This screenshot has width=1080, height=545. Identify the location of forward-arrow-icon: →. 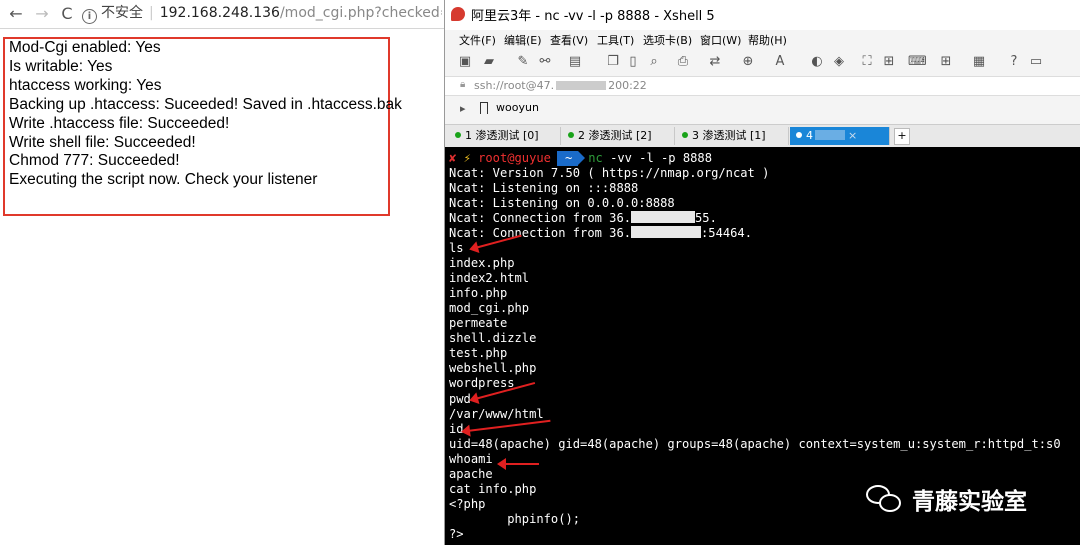
(42, 14).